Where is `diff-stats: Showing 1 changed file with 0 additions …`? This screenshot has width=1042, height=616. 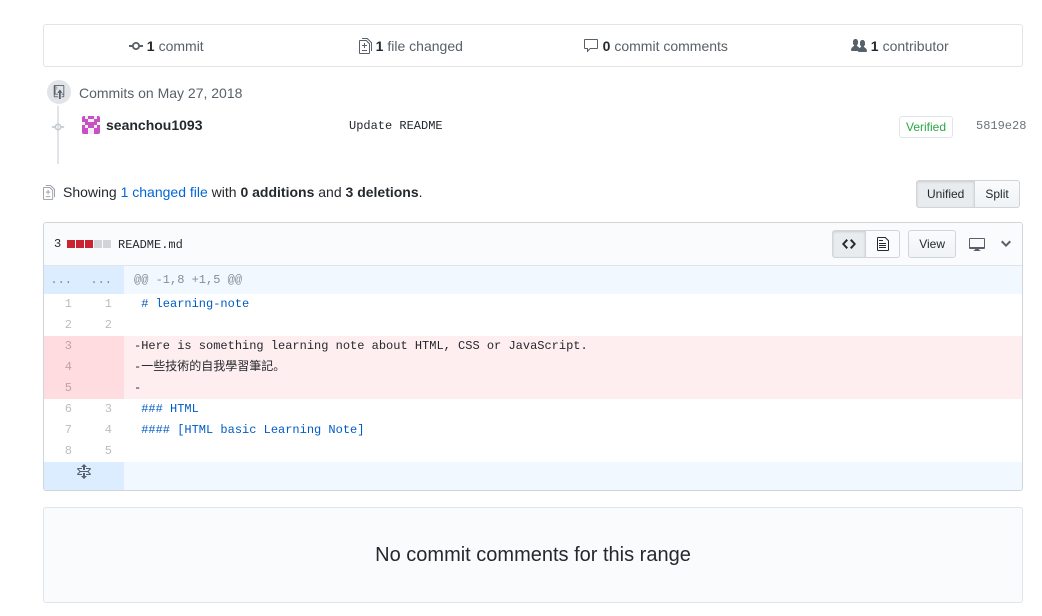
diff-stats: Showing 1 changed file with 0 additions … is located at coordinates (233, 192).